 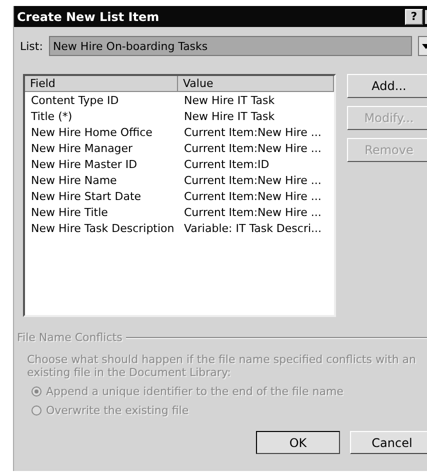 What do you see at coordinates (52, 116) in the screenshot?
I see `table-cell-text: Title (*)` at bounding box center [52, 116].